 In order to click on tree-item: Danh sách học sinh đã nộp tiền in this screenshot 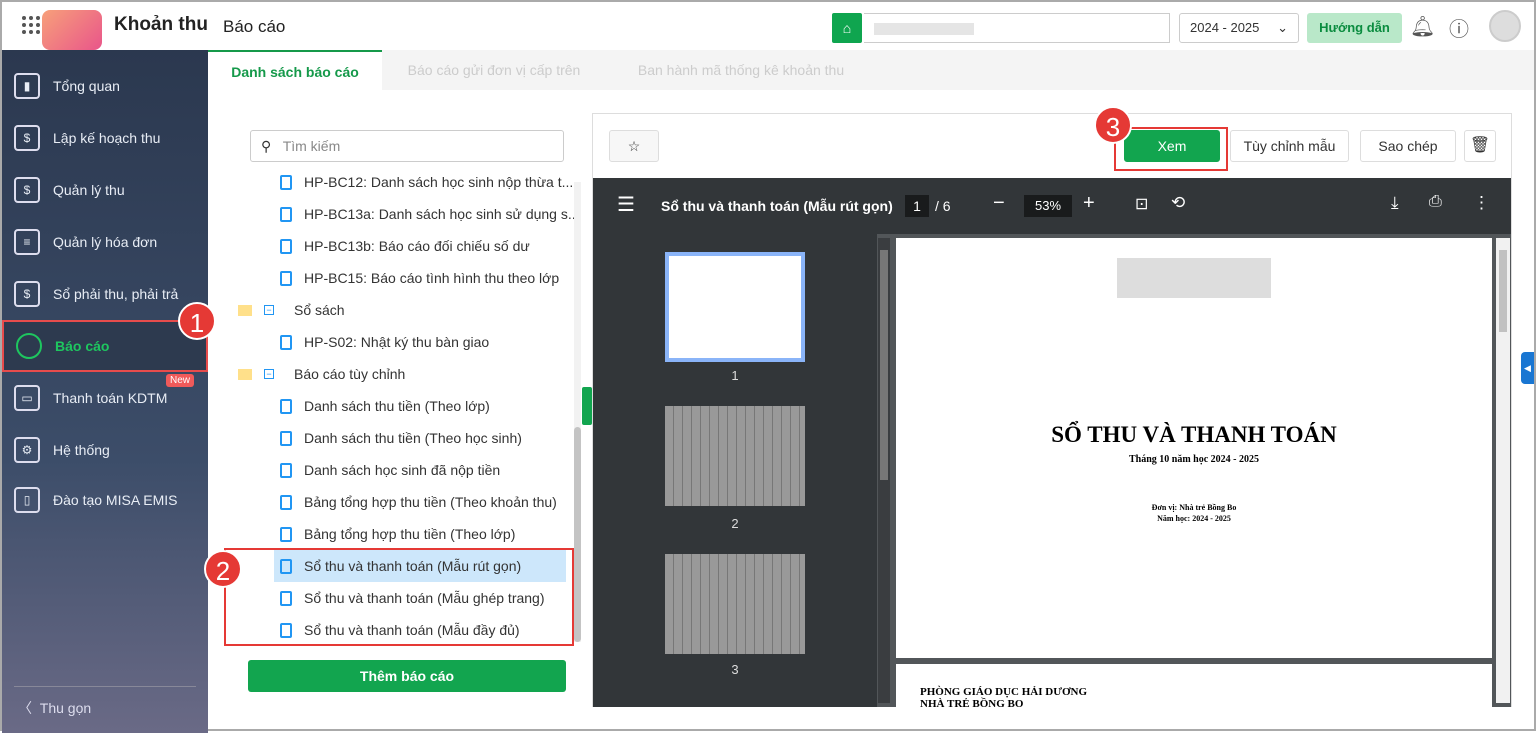, I will do `click(390, 470)`.